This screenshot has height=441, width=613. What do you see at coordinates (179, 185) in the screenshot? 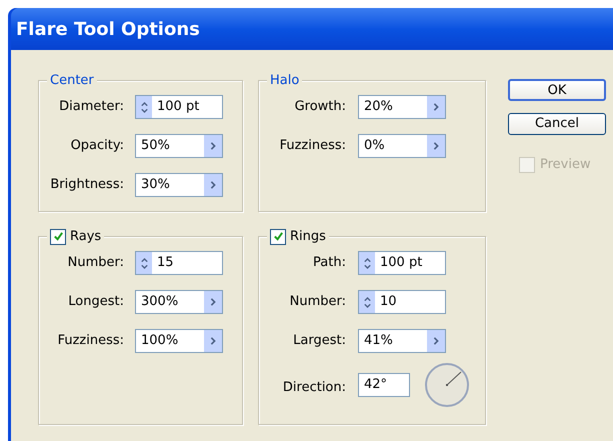
I see `input-field: 30%` at bounding box center [179, 185].